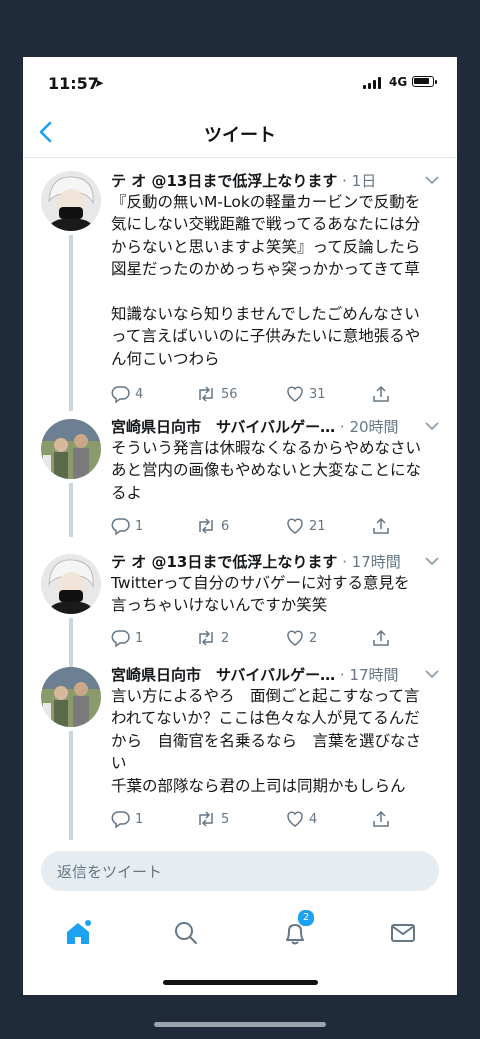 This screenshot has height=1039, width=480. I want to click on tweet-header: テ オ @13日まで低浮上なります · 1日, so click(266, 181).